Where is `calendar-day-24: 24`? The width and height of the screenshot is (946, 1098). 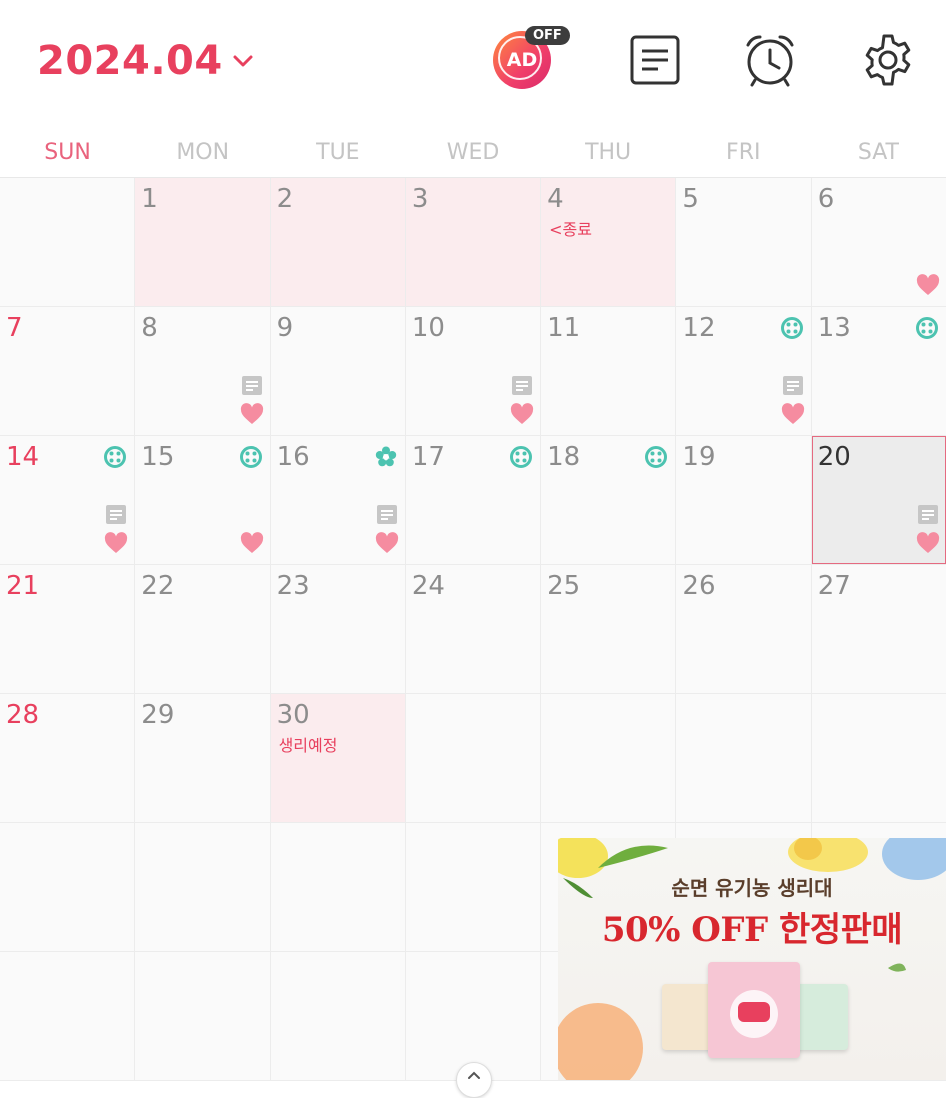 calendar-day-24: 24 is located at coordinates (473, 629).